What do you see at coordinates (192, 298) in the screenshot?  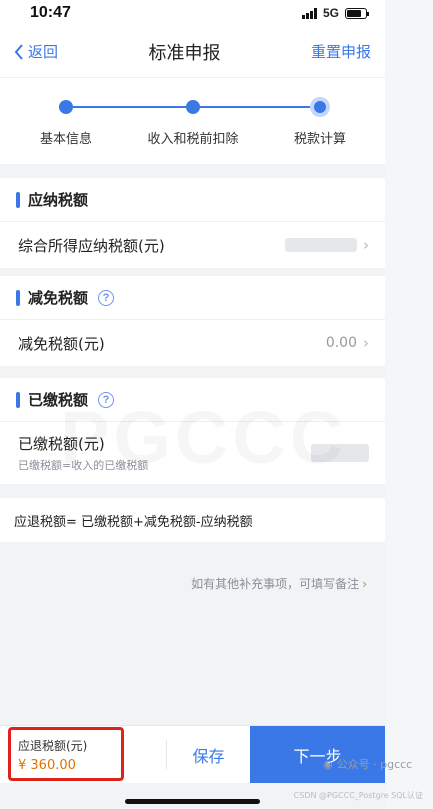 I see `section-header: 减免税额 ?` at bounding box center [192, 298].